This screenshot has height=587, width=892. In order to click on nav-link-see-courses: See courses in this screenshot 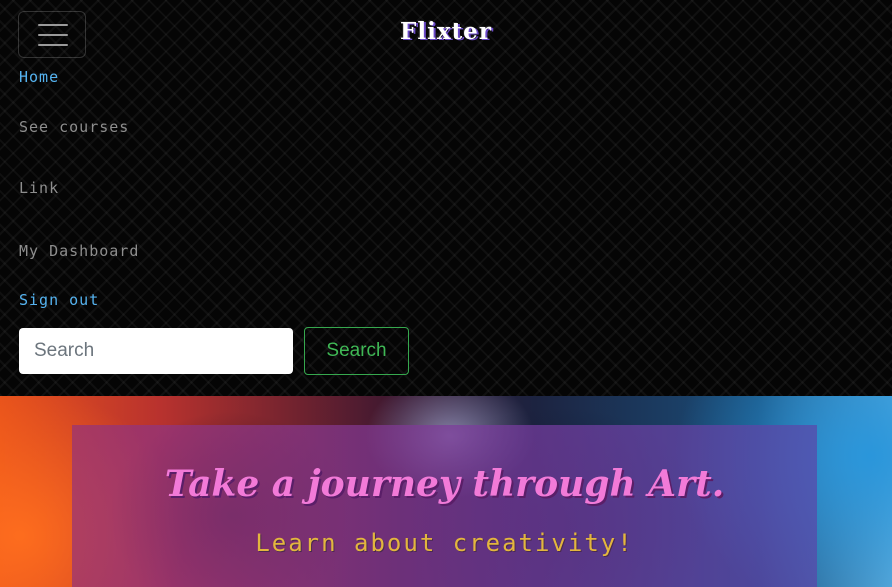, I will do `click(74, 127)`.